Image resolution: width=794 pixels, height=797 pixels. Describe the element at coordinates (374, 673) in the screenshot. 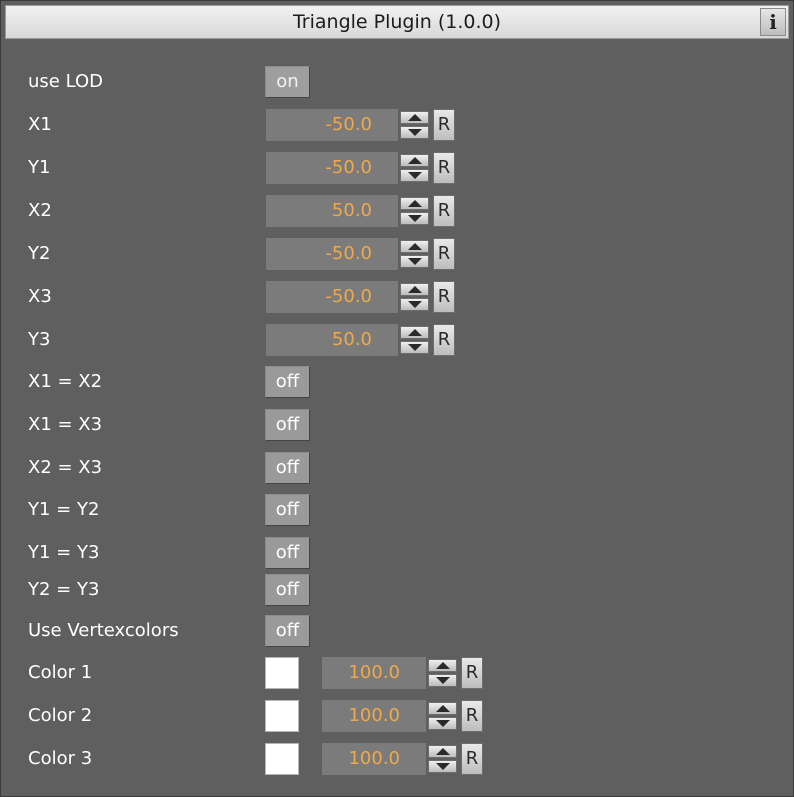

I see `color-1-alpha-input: 100.0` at that location.